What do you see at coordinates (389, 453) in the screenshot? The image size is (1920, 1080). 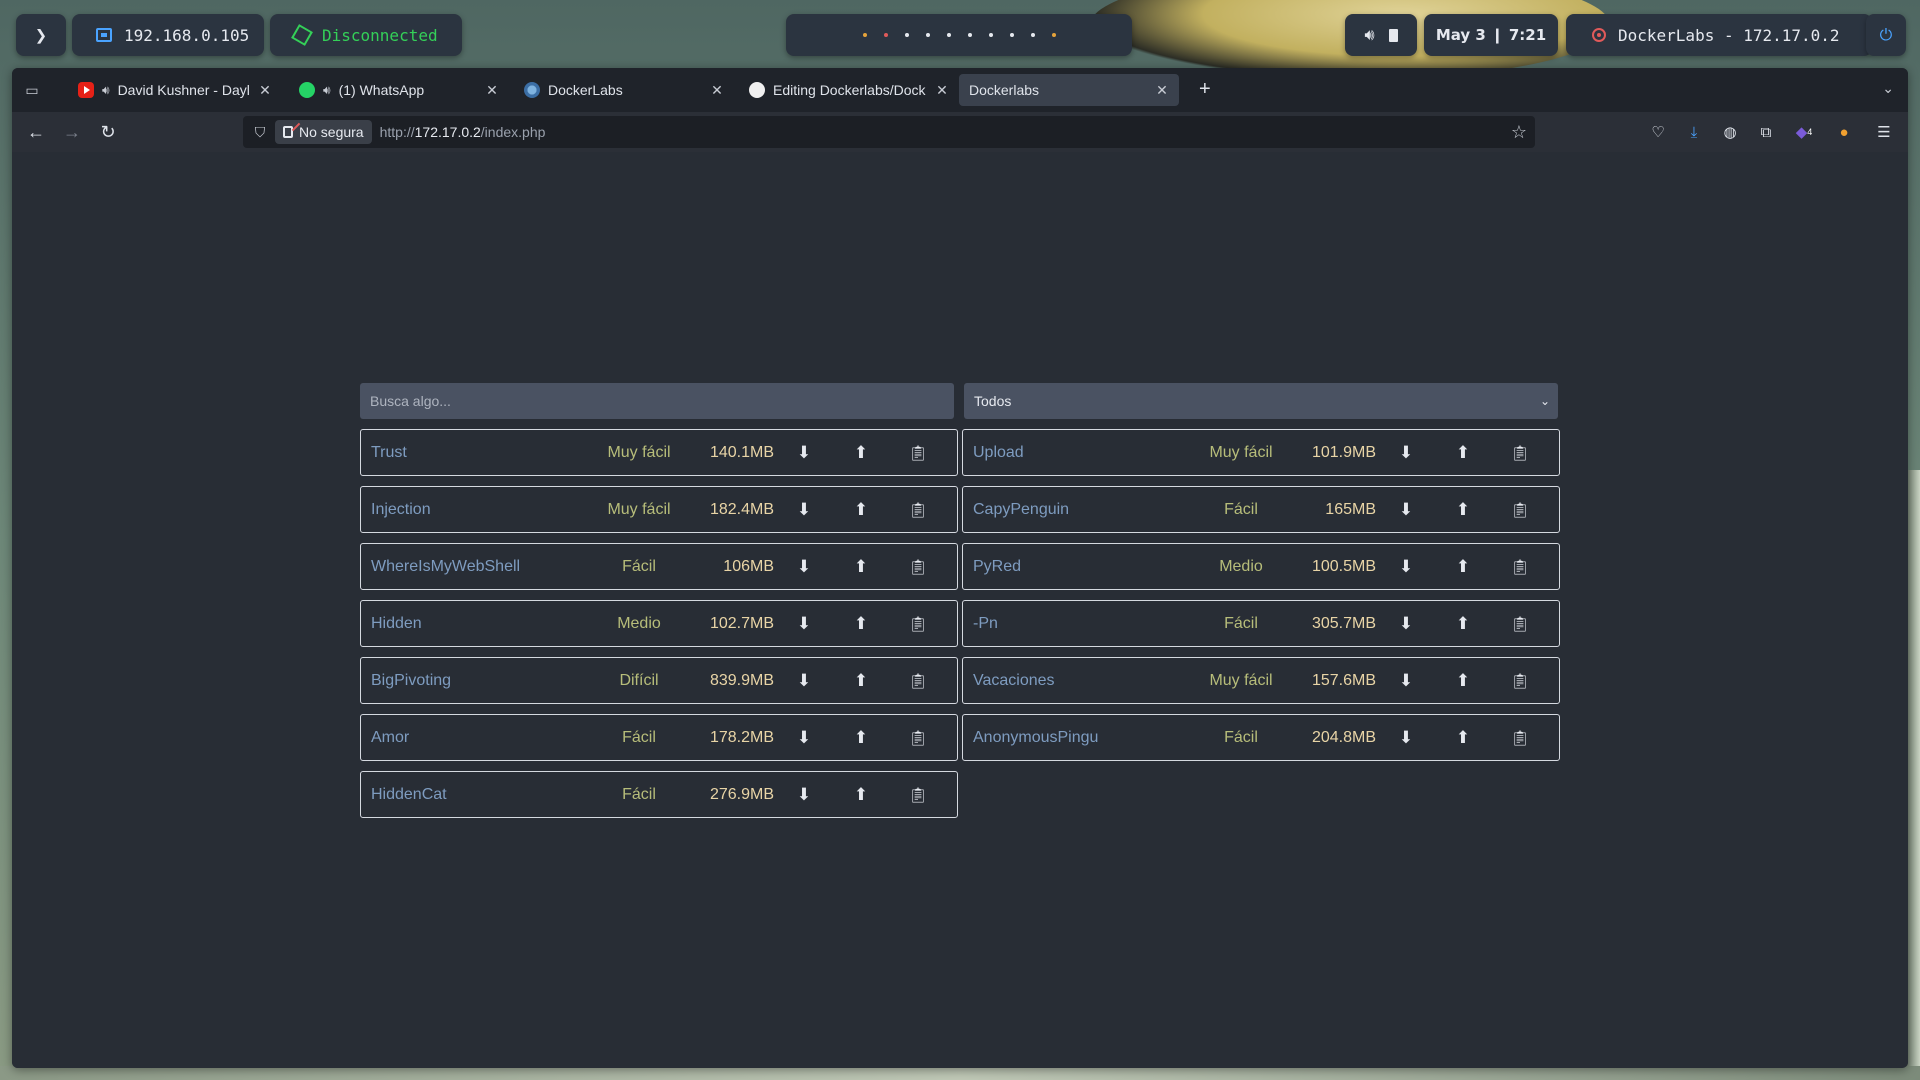 I see `machine-name: Trust` at bounding box center [389, 453].